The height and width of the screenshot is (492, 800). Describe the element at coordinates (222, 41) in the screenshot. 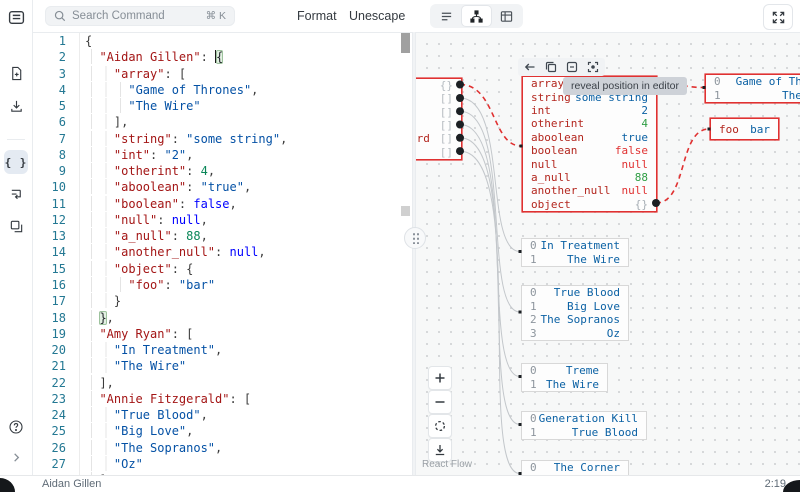

I see `editor-line: 1{` at that location.